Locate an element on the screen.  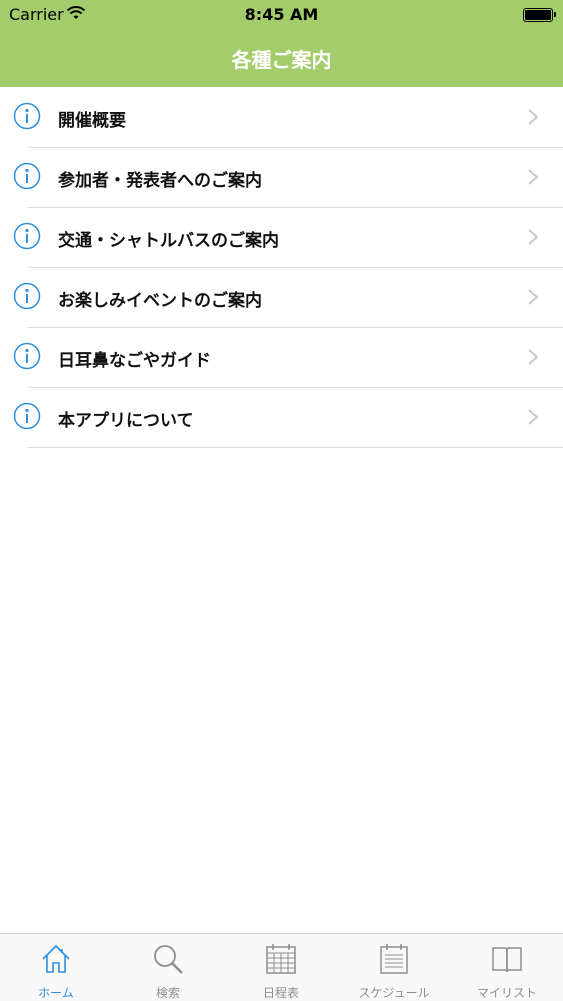
book-icon is located at coordinates (507, 960).